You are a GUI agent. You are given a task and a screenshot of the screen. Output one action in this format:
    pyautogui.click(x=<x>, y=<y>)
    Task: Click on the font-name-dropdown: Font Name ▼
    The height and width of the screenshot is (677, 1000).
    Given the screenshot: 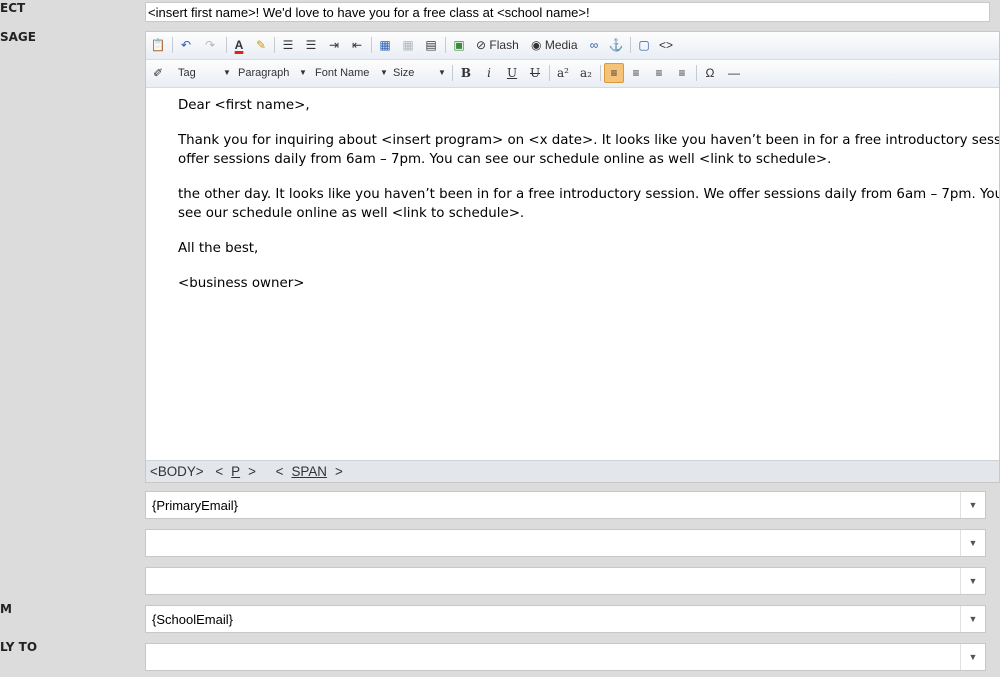 What is the action you would take?
    pyautogui.click(x=351, y=73)
    